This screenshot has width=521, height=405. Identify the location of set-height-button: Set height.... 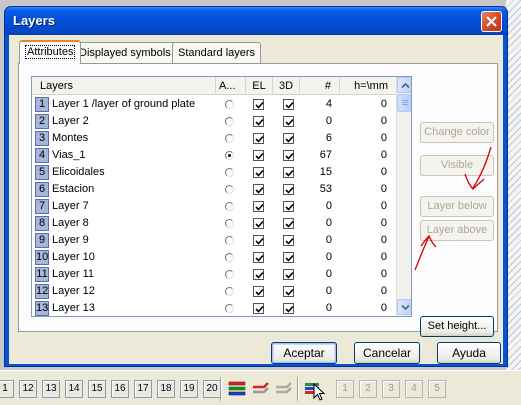
(457, 326).